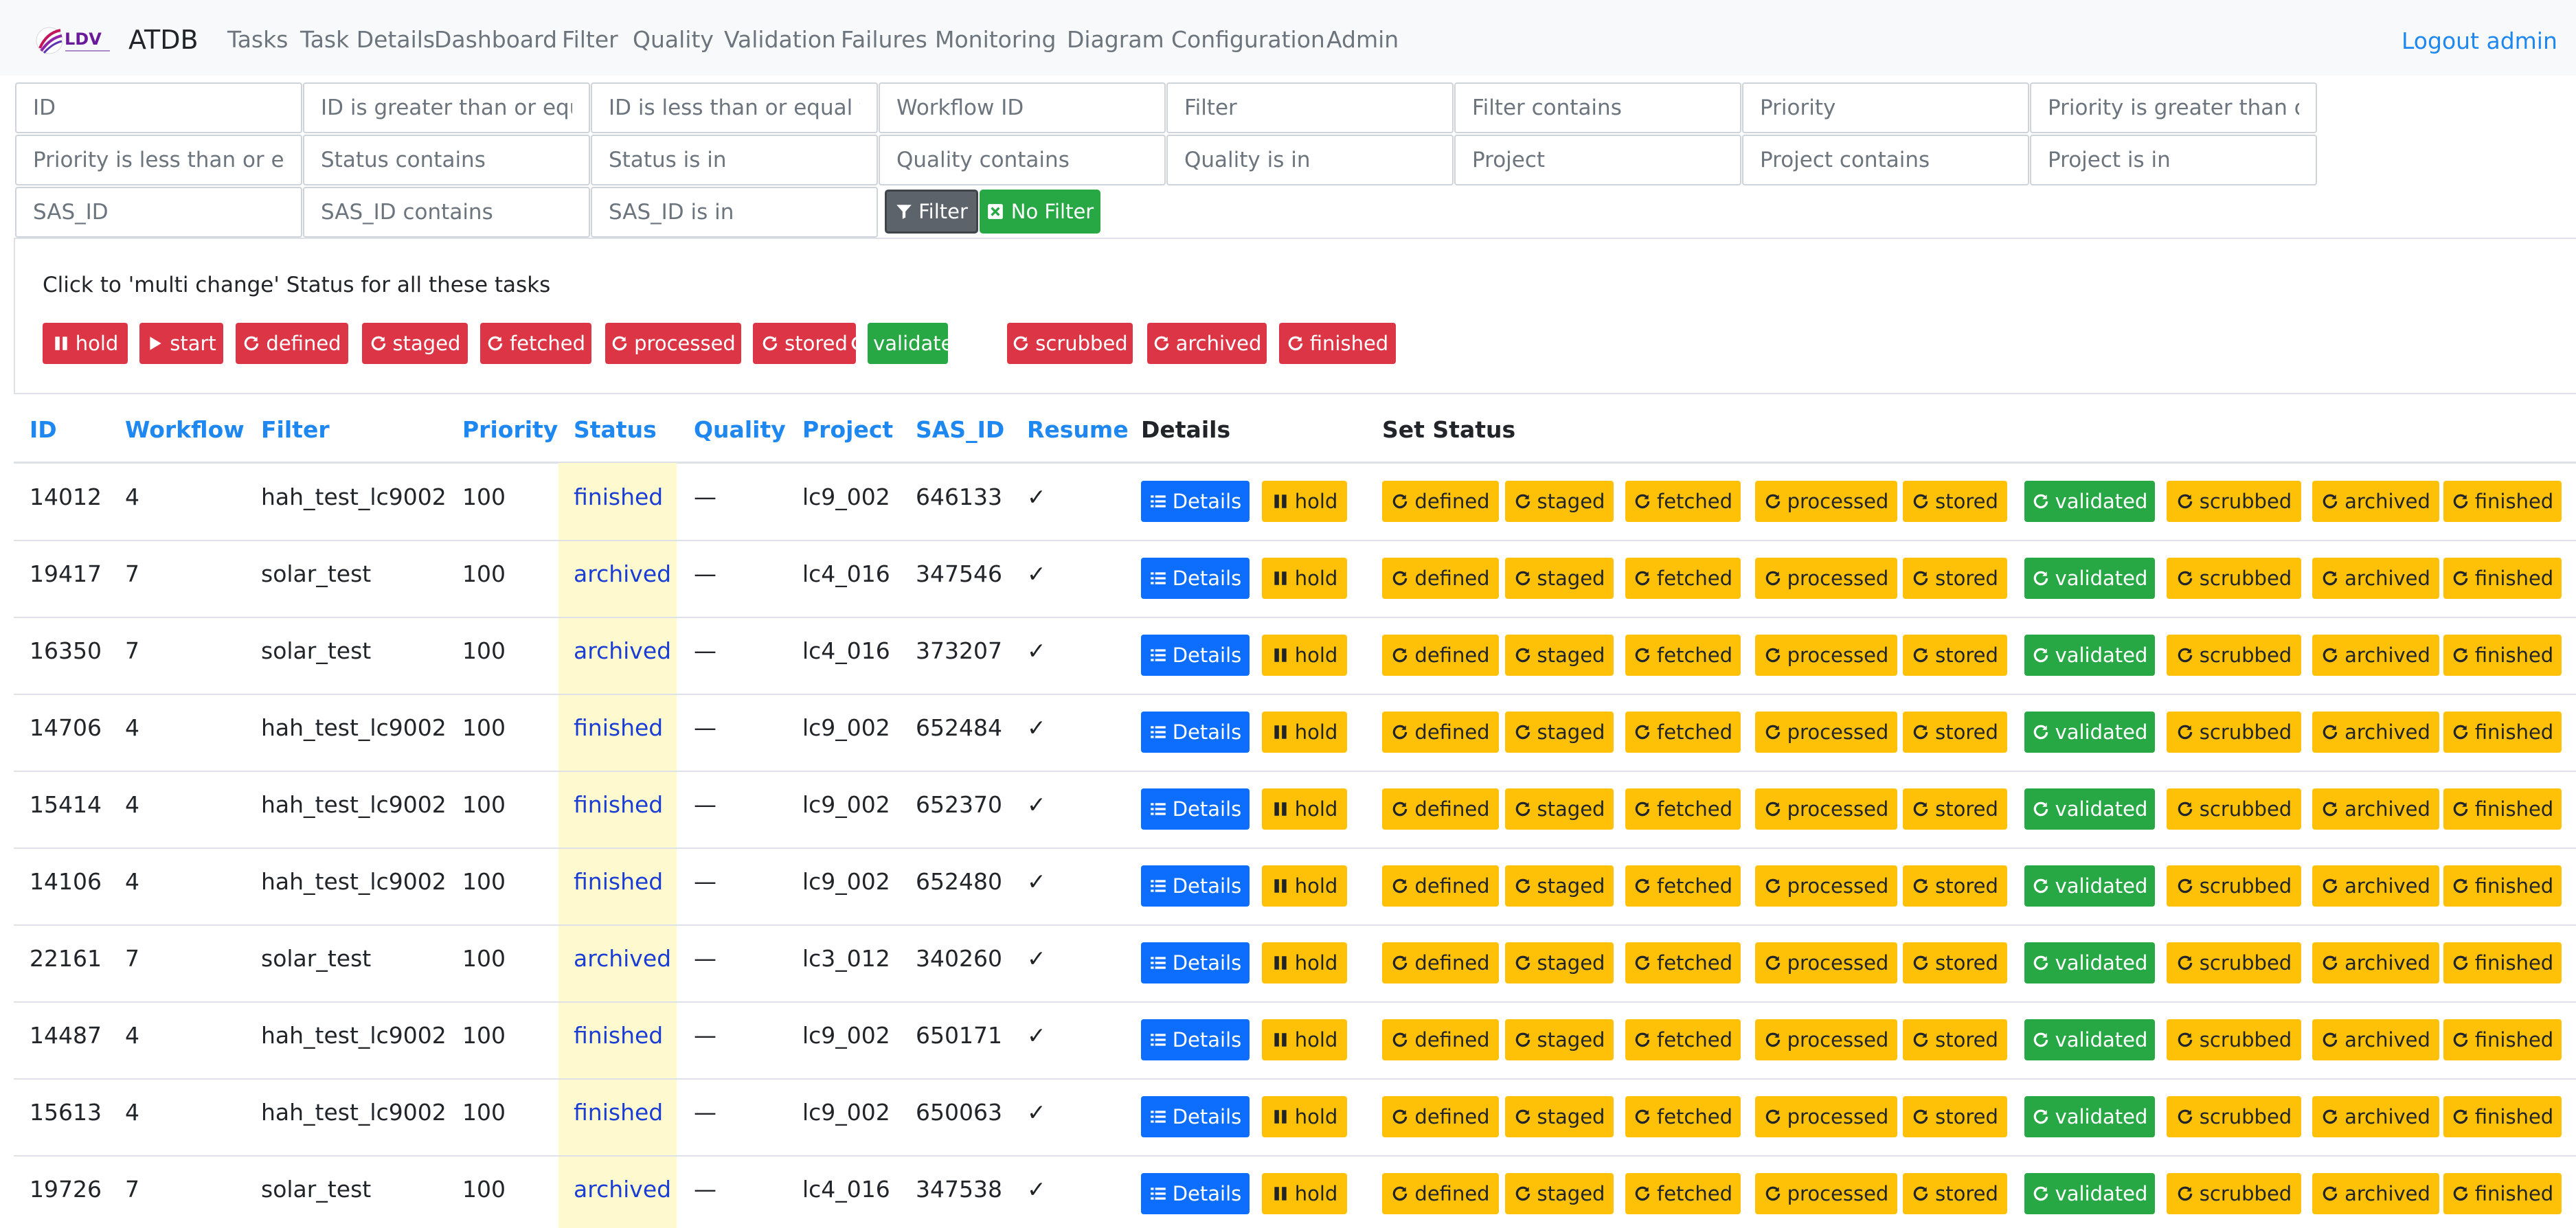 The height and width of the screenshot is (1228, 2576). I want to click on col-header-id: ID, so click(43, 430).